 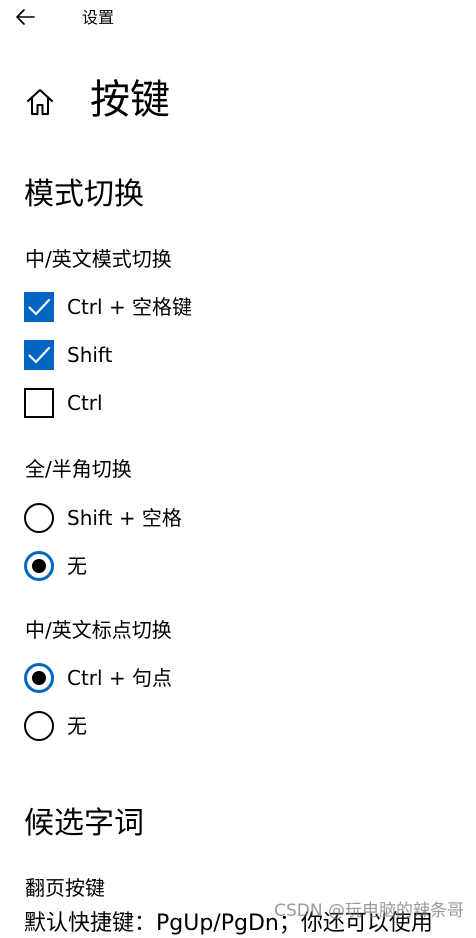 I want to click on section-title-mode-switch: 模式切换, so click(x=84, y=194).